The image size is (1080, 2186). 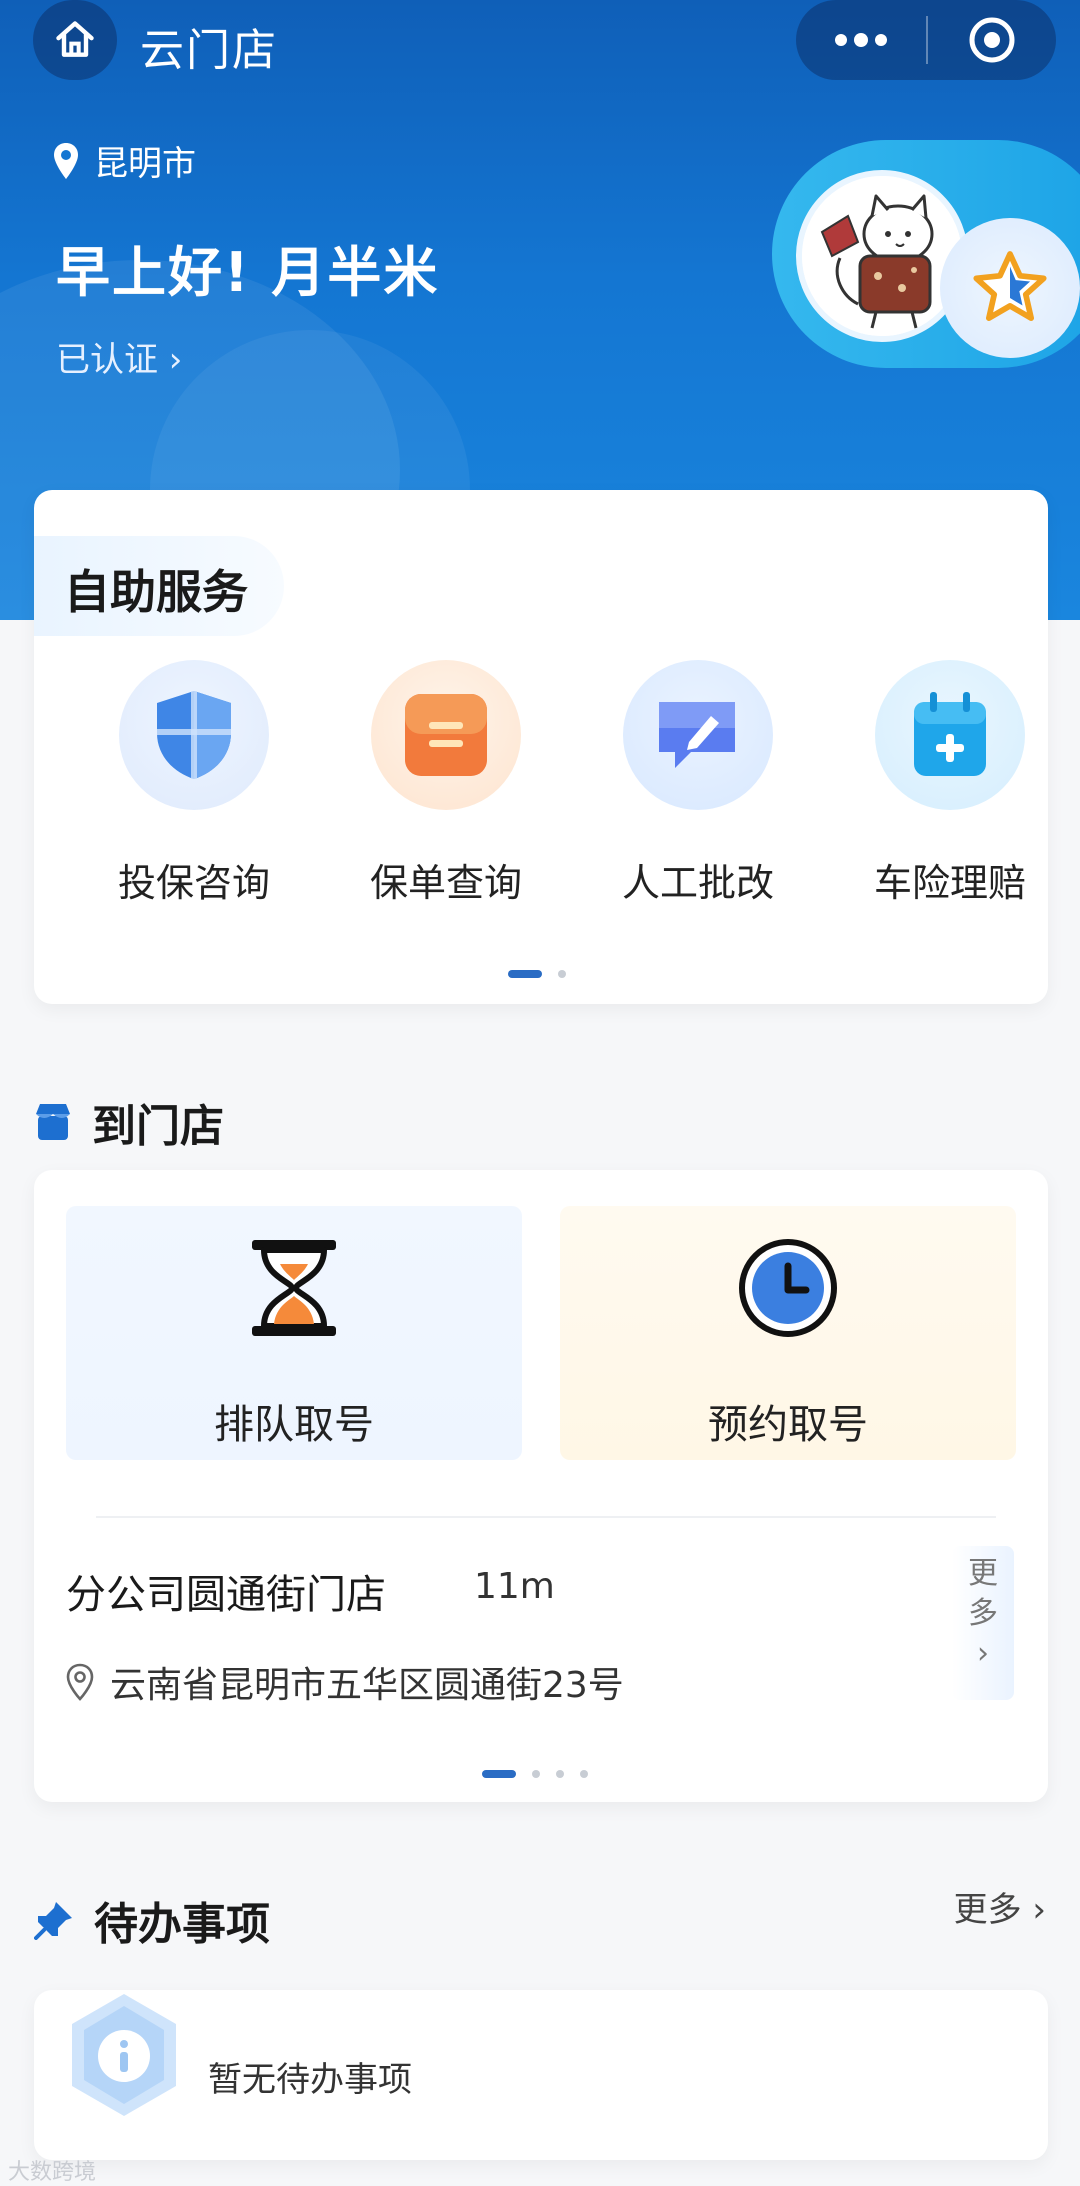 I want to click on more-menu-button, so click(x=861, y=40).